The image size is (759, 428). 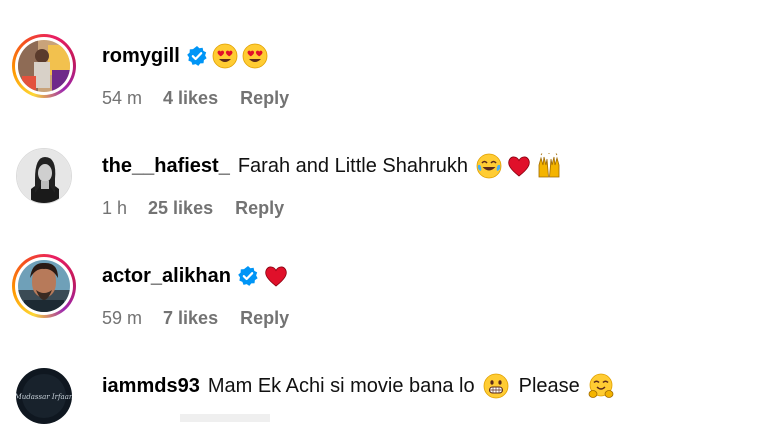 What do you see at coordinates (115, 207) in the screenshot?
I see `comment-timestamp: 1 h` at bounding box center [115, 207].